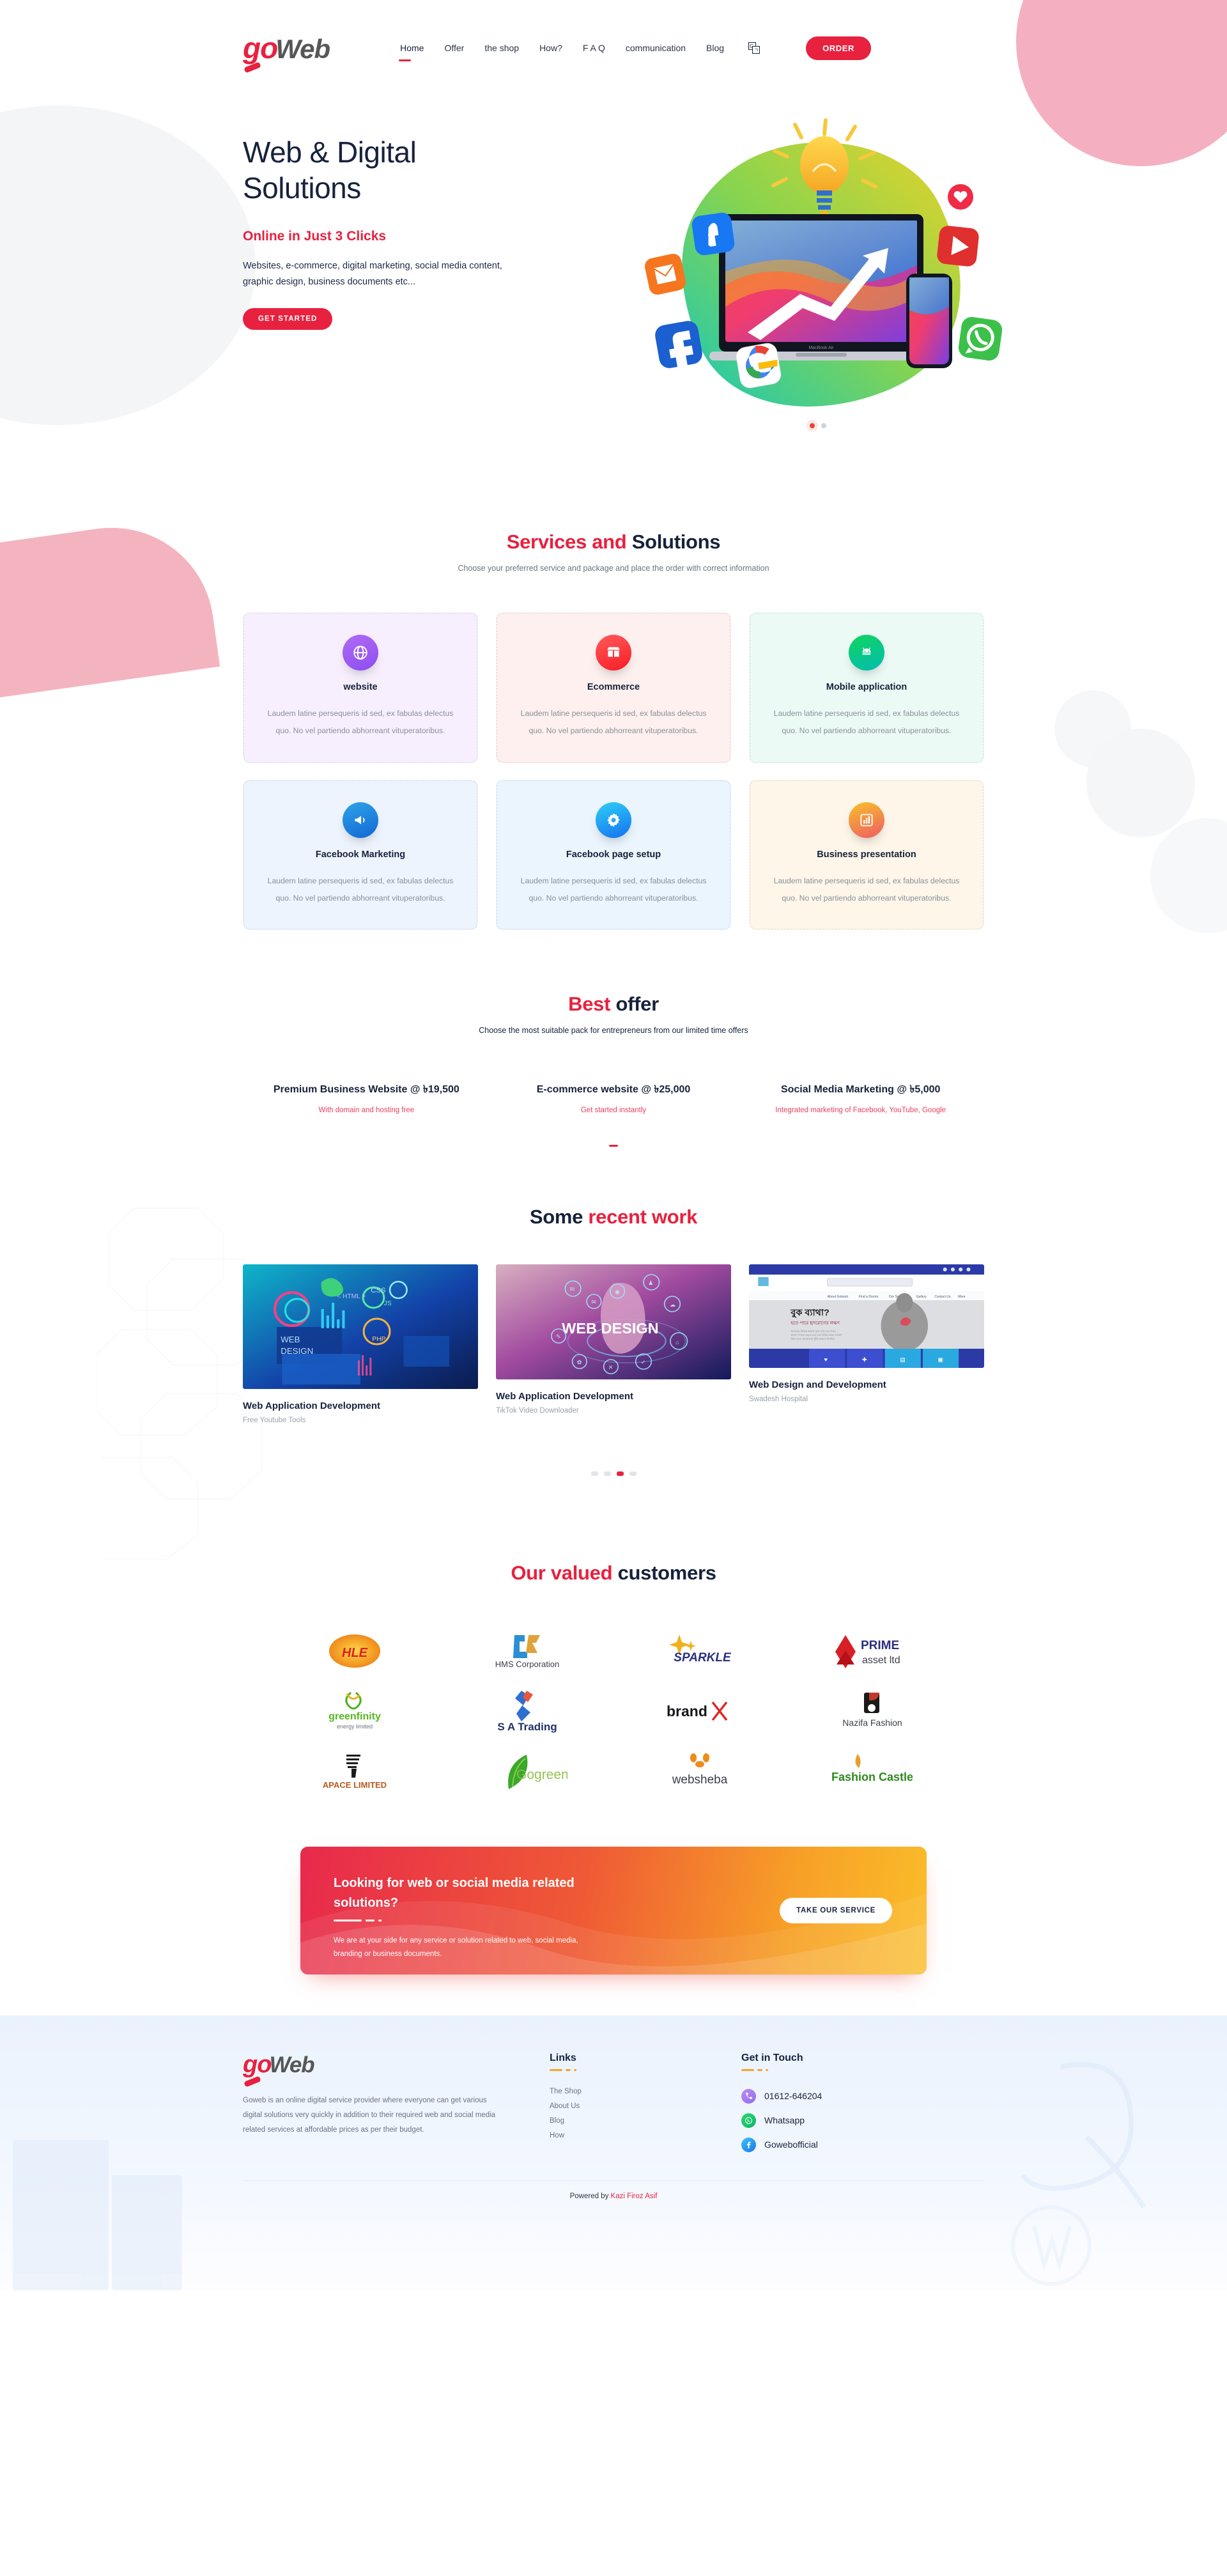 This screenshot has width=1227, height=2576. Describe the element at coordinates (880, 1645) in the screenshot. I see `svg-text: PRIME` at that location.